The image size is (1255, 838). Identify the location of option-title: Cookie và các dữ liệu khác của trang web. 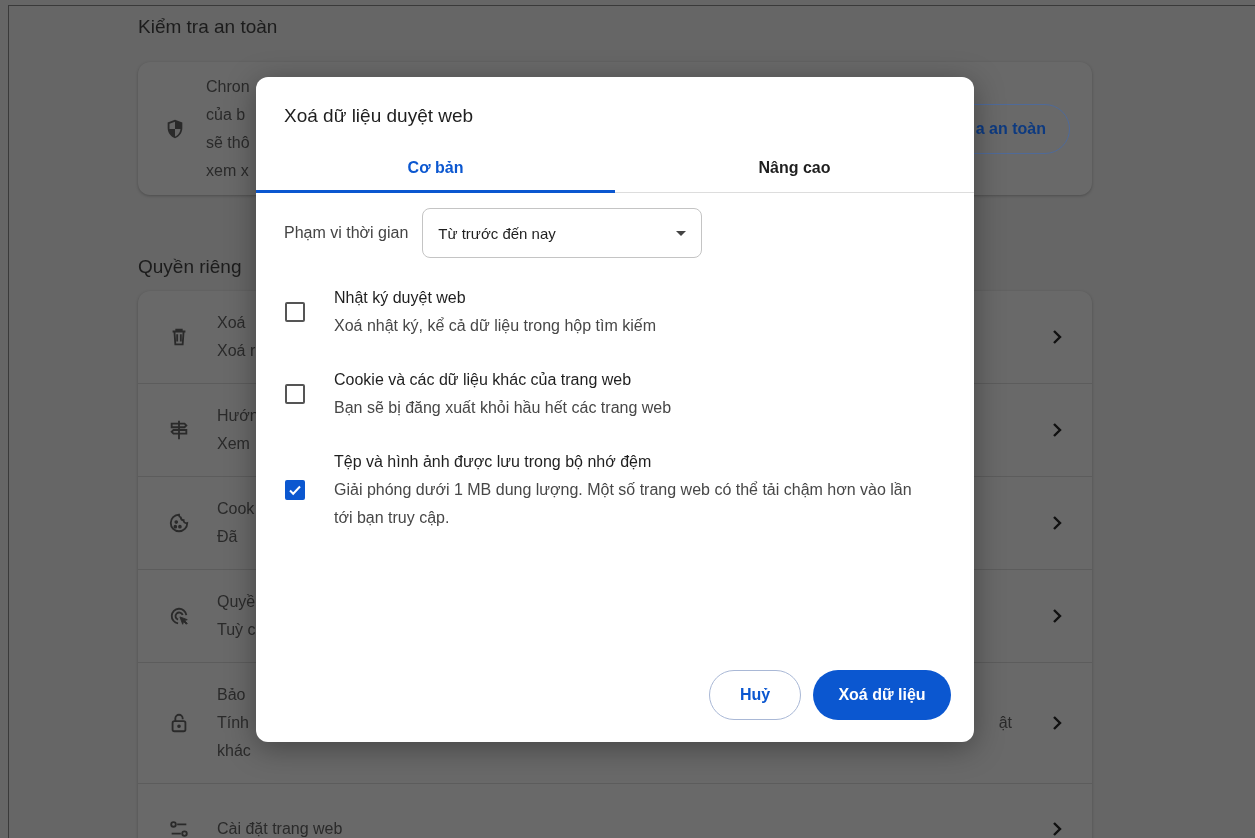
(483, 380).